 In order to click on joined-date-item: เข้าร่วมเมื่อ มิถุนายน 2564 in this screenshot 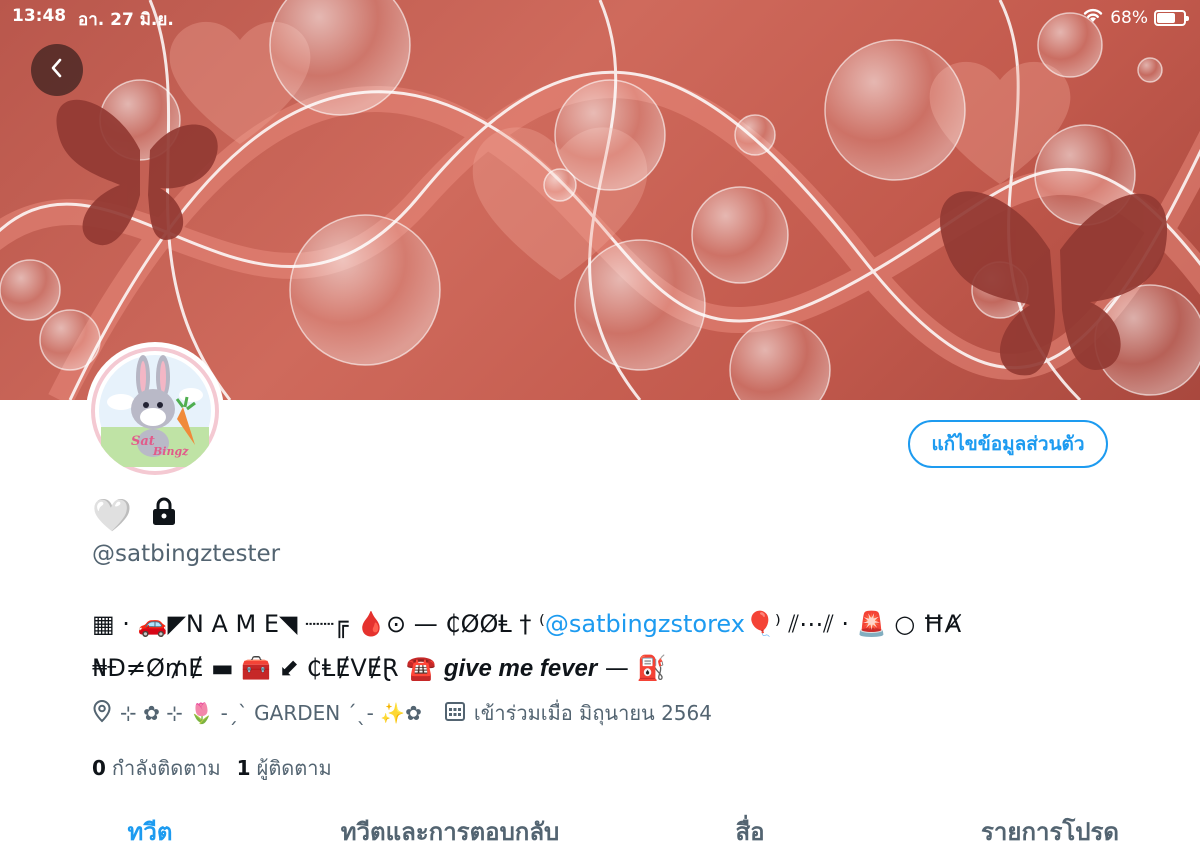, I will do `click(578, 713)`.